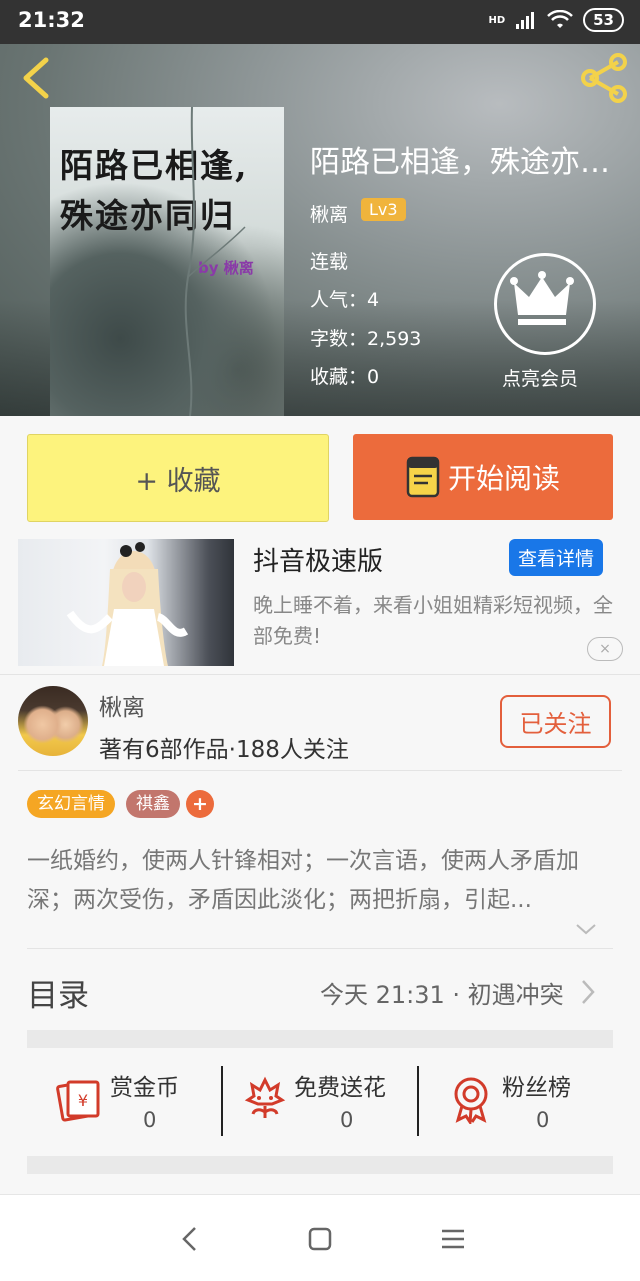 The height and width of the screenshot is (1281, 640). Describe the element at coordinates (603, 20) in the screenshot. I see `battery-level: 53` at that location.